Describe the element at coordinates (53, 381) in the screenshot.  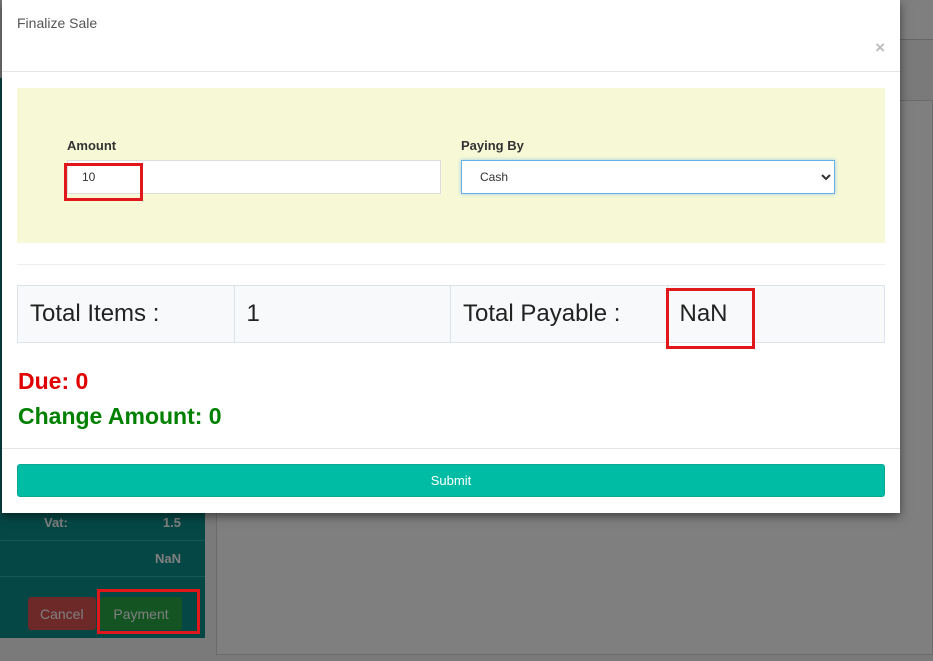
I see `due-amount: Due: 0` at that location.